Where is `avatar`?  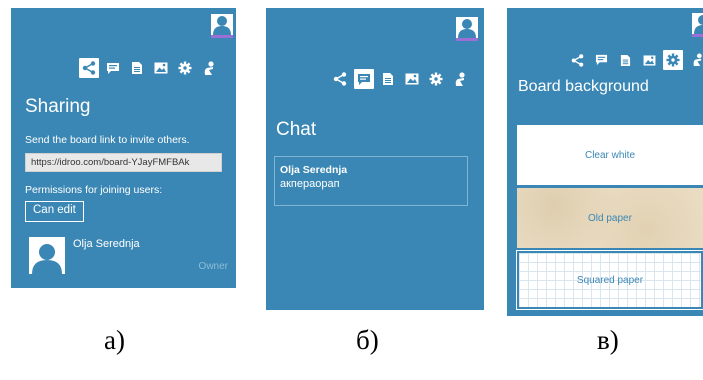 avatar is located at coordinates (47, 255).